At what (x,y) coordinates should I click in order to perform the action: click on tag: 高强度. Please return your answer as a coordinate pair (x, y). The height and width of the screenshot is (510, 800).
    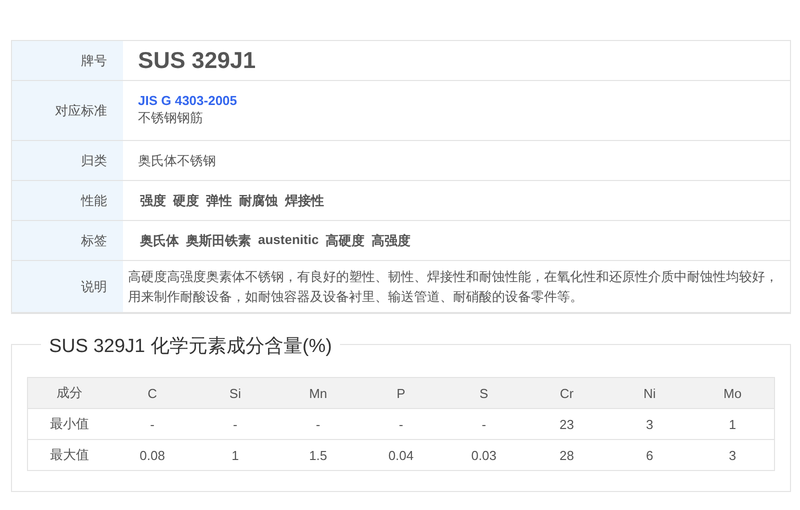
    Looking at the image, I should click on (391, 241).